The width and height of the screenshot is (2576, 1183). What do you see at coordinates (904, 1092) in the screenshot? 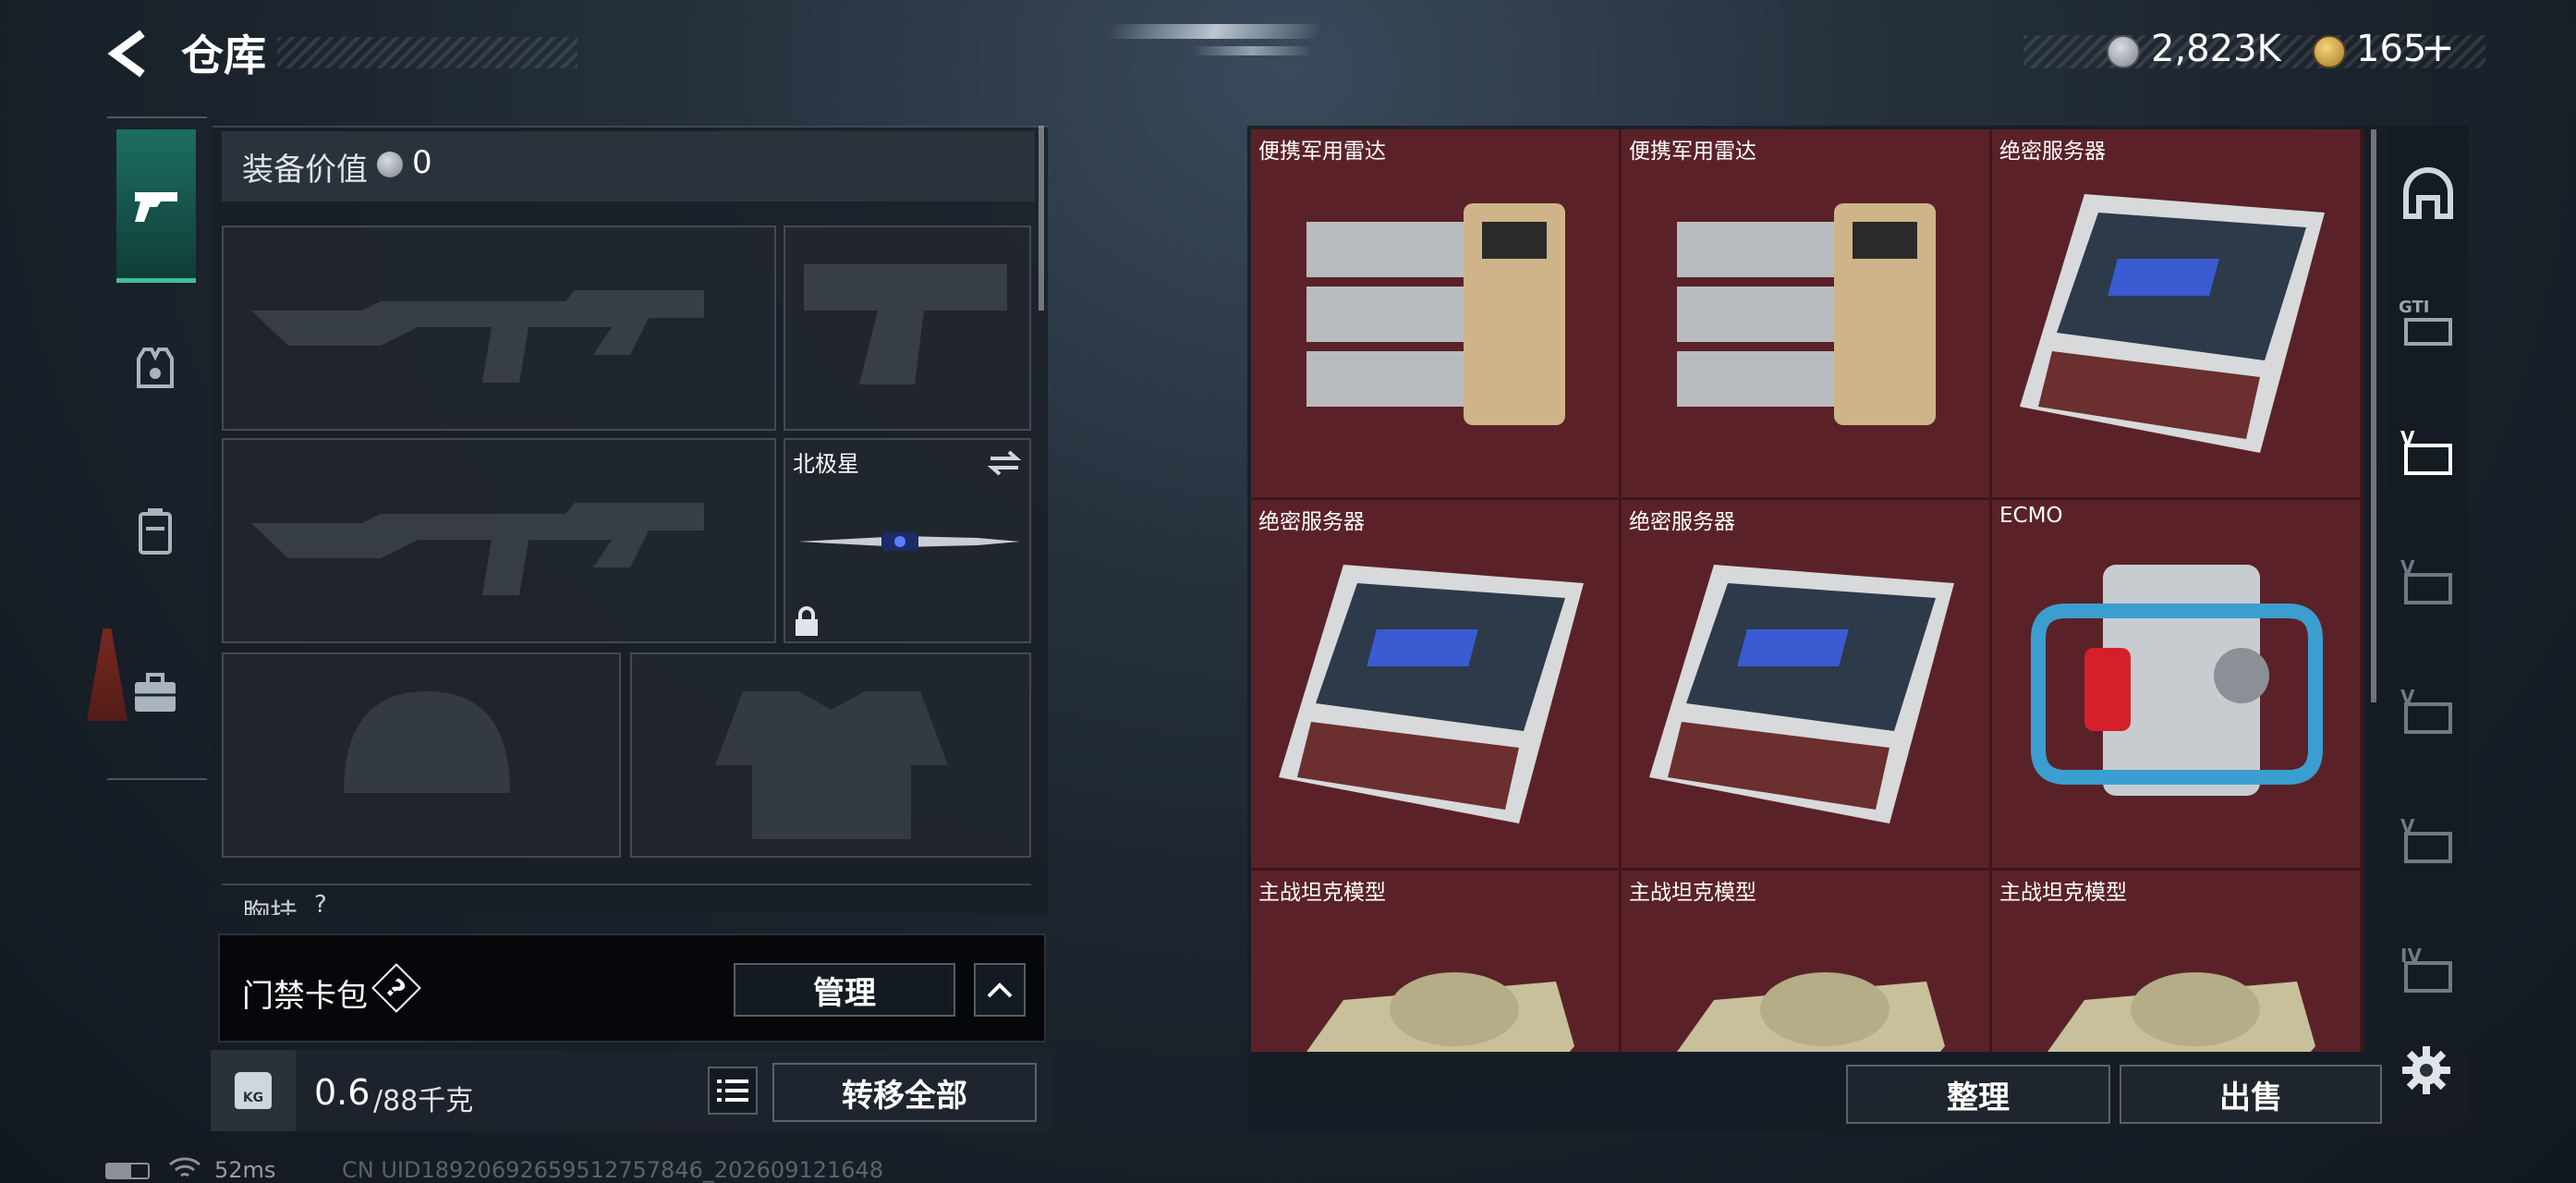
I see `transfer-all-button: 转移全部` at bounding box center [904, 1092].